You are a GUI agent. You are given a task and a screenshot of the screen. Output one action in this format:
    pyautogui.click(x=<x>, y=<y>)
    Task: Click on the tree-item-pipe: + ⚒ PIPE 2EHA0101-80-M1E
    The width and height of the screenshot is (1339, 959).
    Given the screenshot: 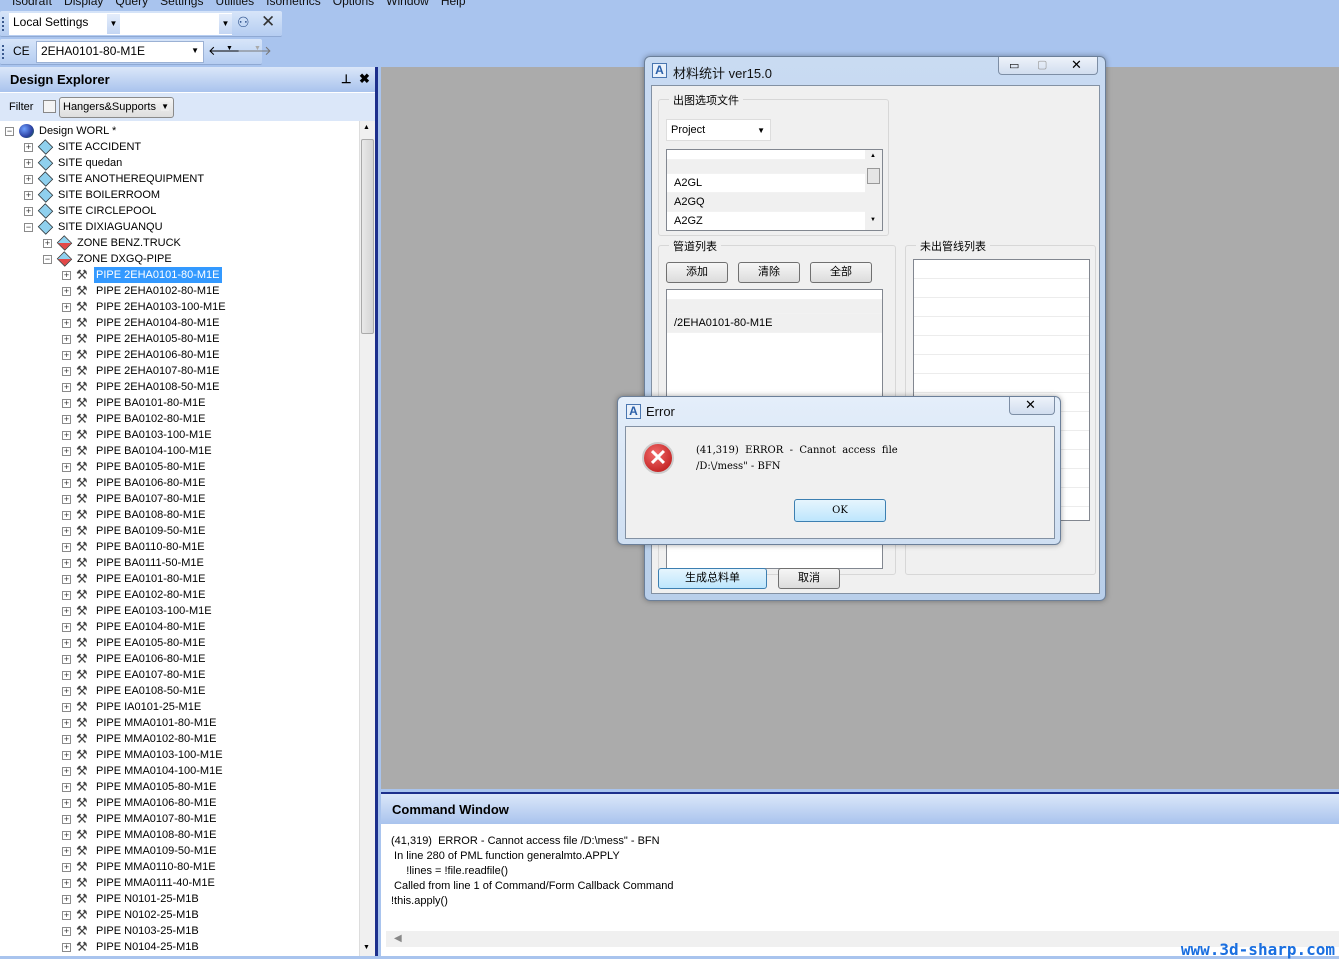 What is the action you would take?
    pyautogui.click(x=179, y=275)
    